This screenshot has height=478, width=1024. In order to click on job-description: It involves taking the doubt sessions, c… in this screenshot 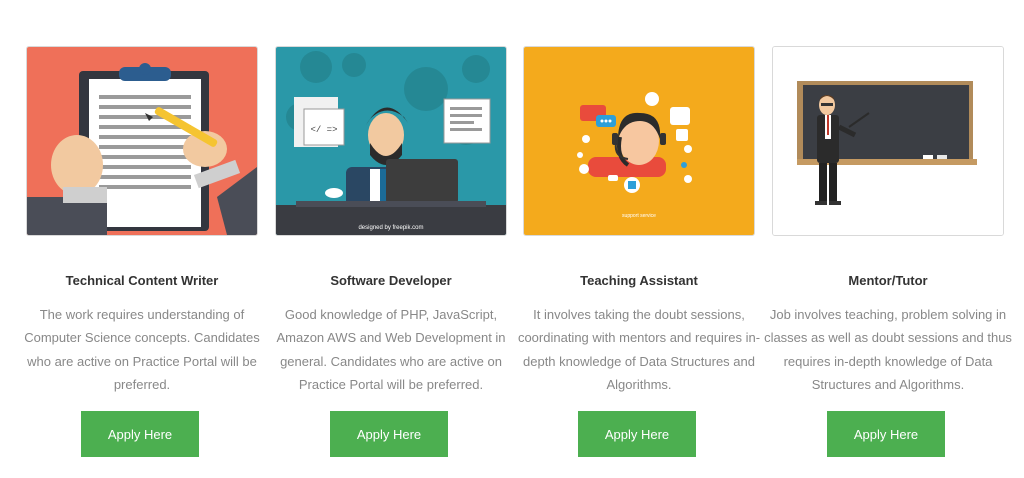, I will do `click(639, 349)`.